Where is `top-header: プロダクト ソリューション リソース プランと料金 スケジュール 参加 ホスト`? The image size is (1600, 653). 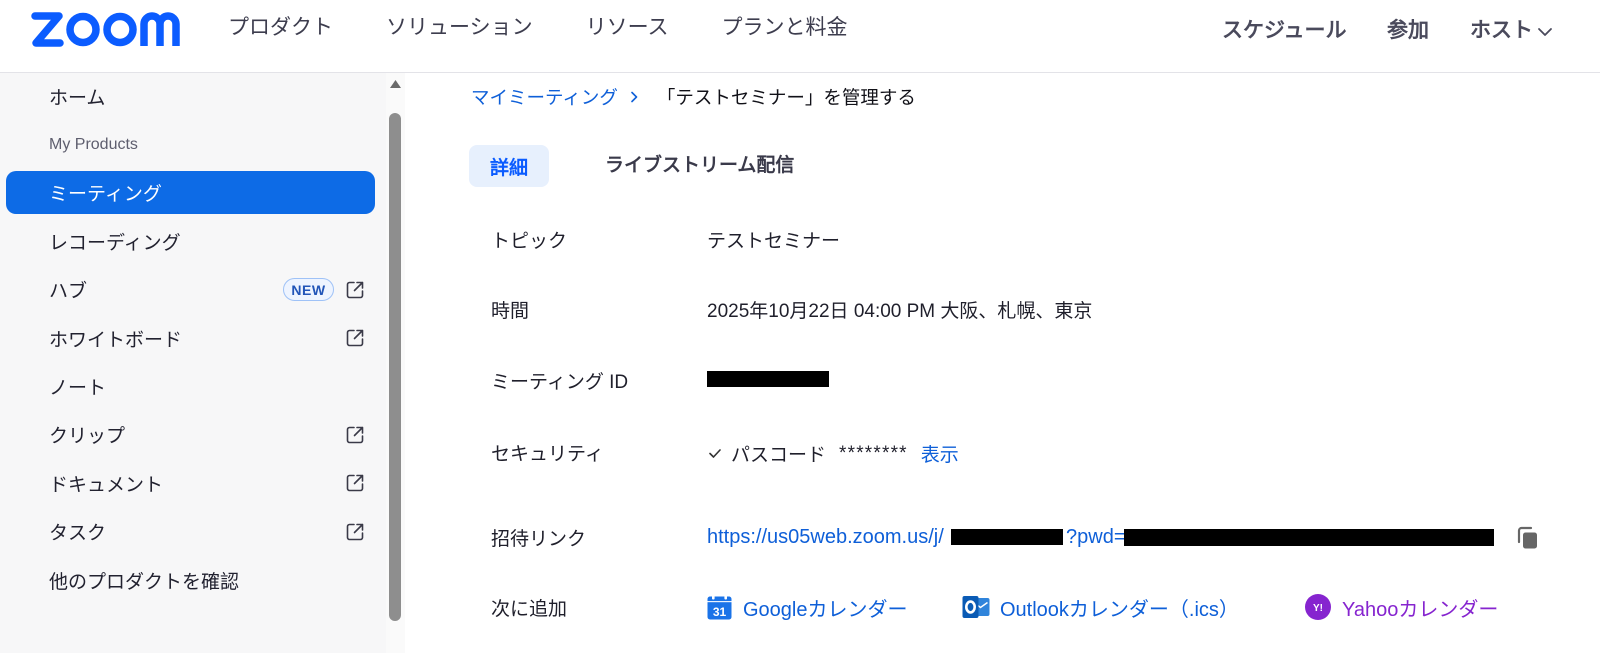
top-header: プロダクト ソリューション リソース プランと料金 スケジュール 参加 ホスト is located at coordinates (800, 36).